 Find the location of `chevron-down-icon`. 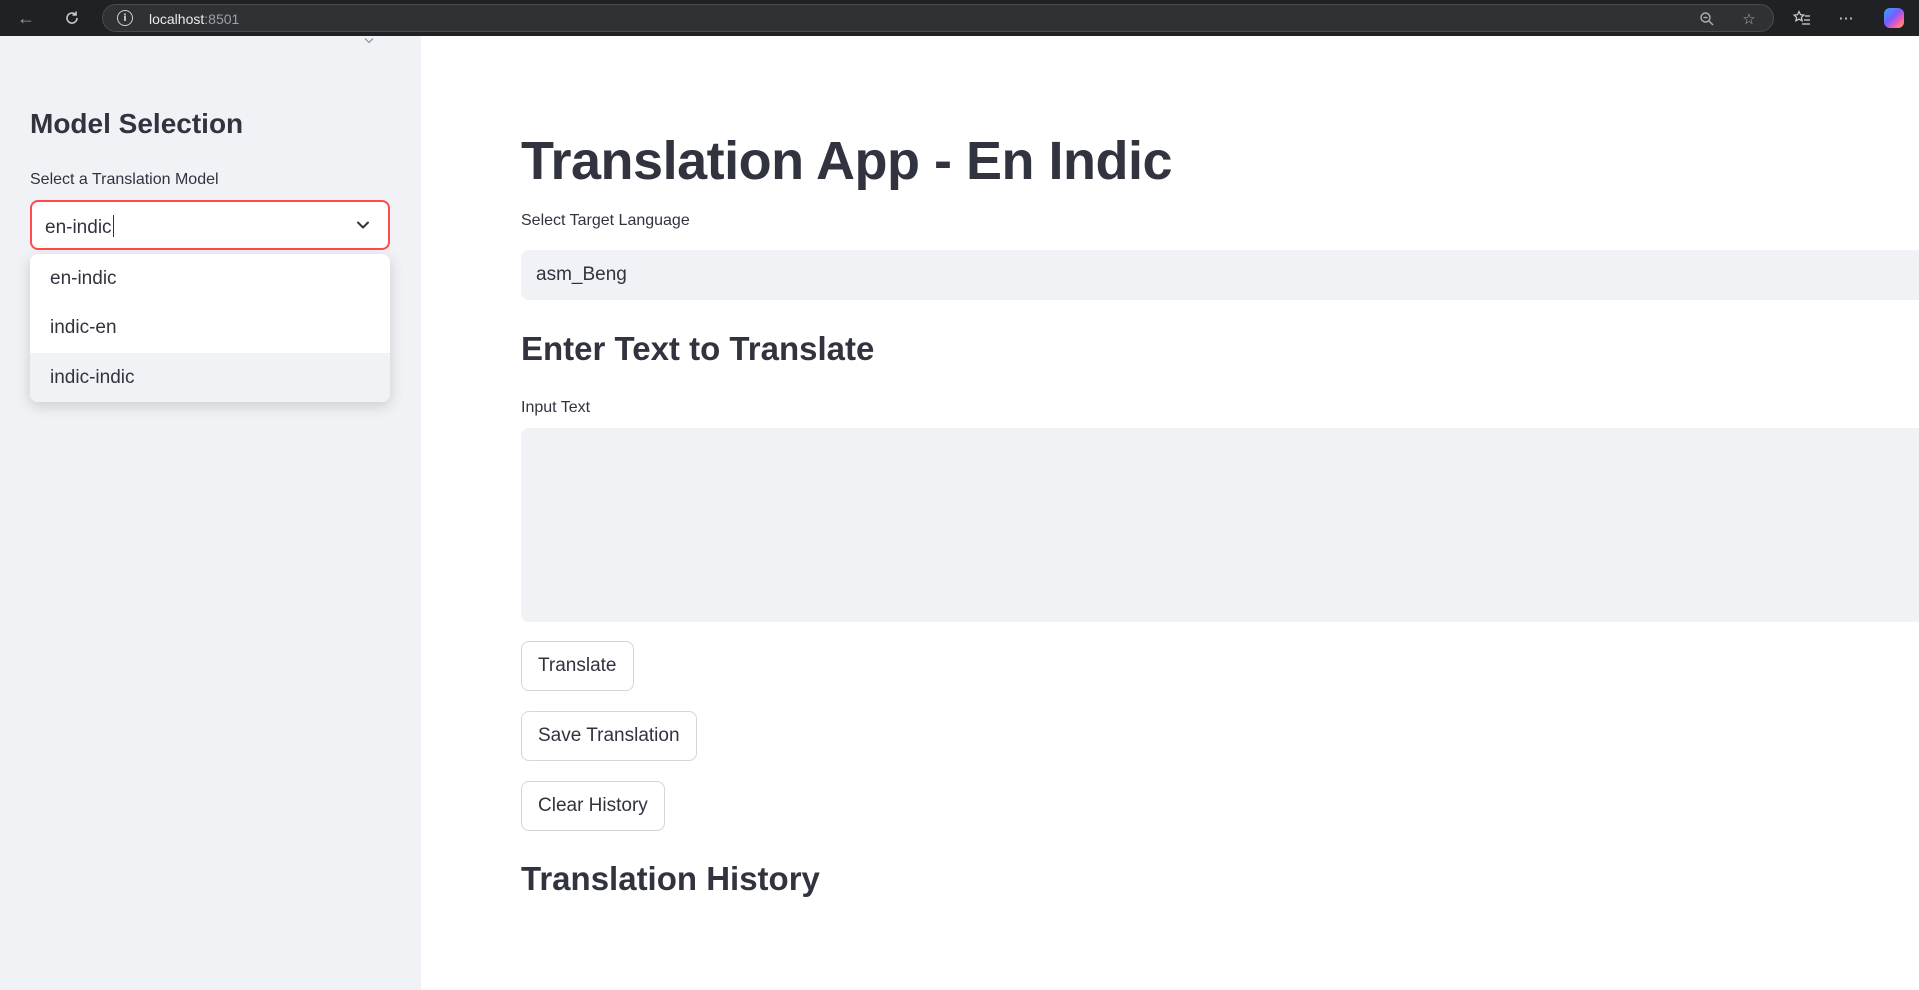

chevron-down-icon is located at coordinates (363, 225).